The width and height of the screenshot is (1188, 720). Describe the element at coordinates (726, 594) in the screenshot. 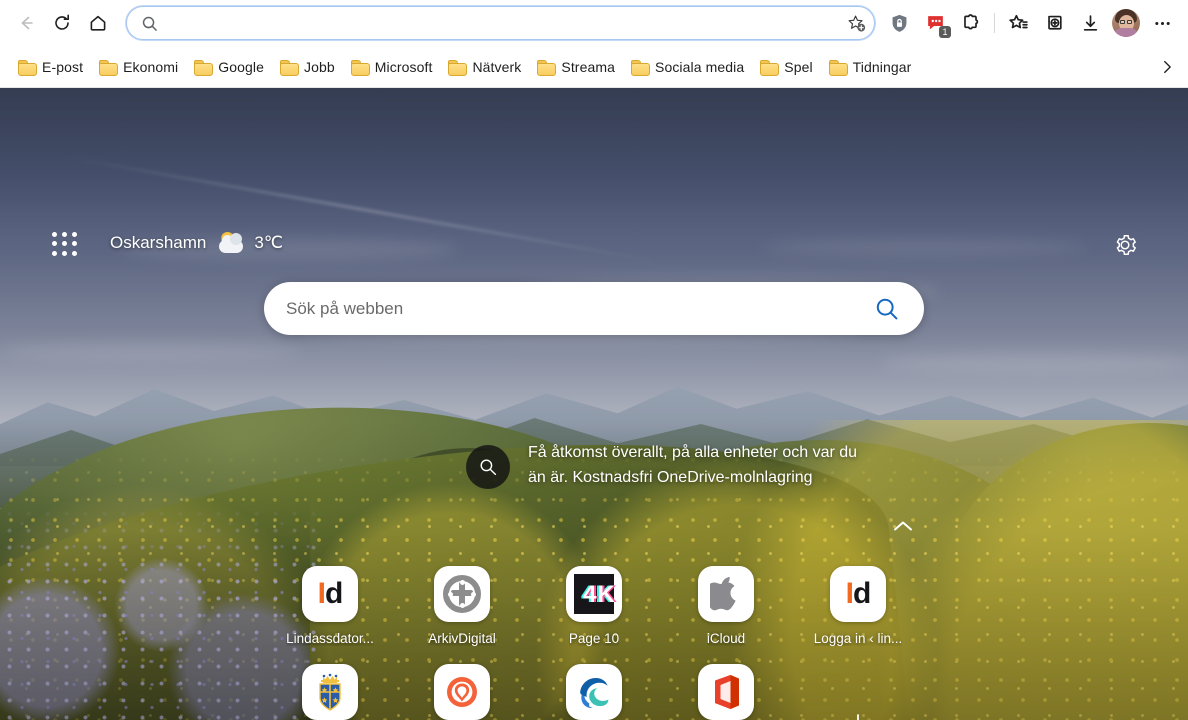

I see `apple-icon` at that location.